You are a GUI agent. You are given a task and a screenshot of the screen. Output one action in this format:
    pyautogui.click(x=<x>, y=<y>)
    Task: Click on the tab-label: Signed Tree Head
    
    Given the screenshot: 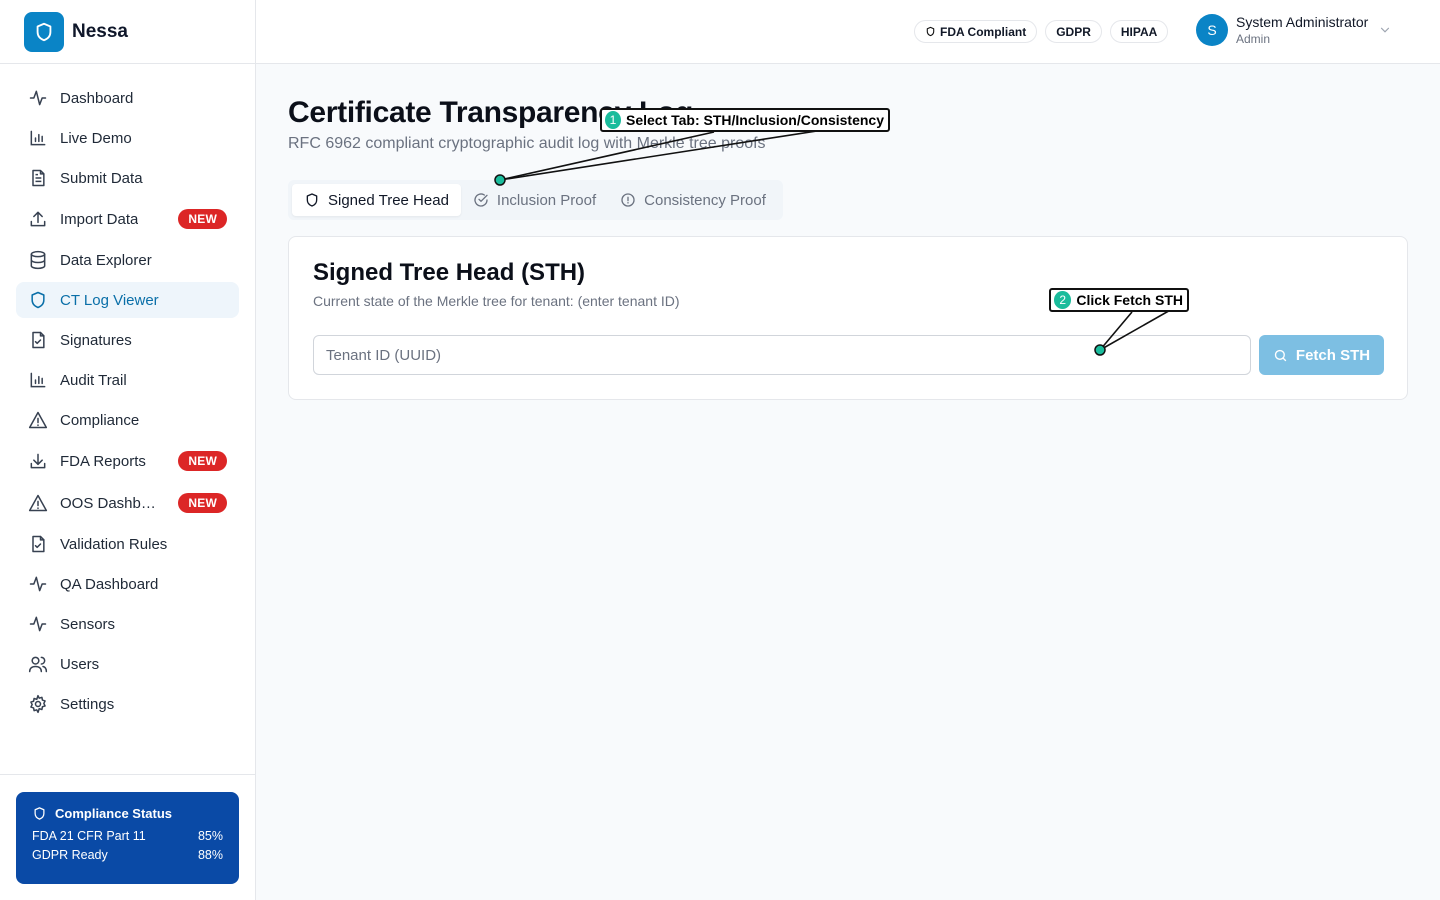 What is the action you would take?
    pyautogui.click(x=388, y=200)
    